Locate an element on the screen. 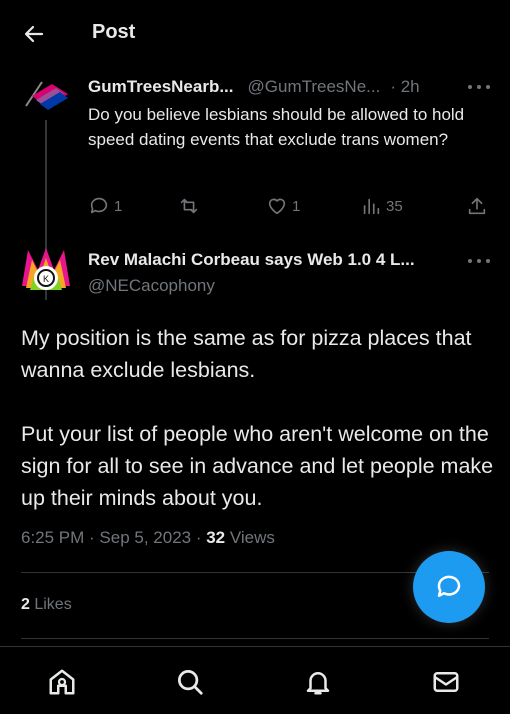 The image size is (510, 714). svg-text: K is located at coordinates (46, 279).